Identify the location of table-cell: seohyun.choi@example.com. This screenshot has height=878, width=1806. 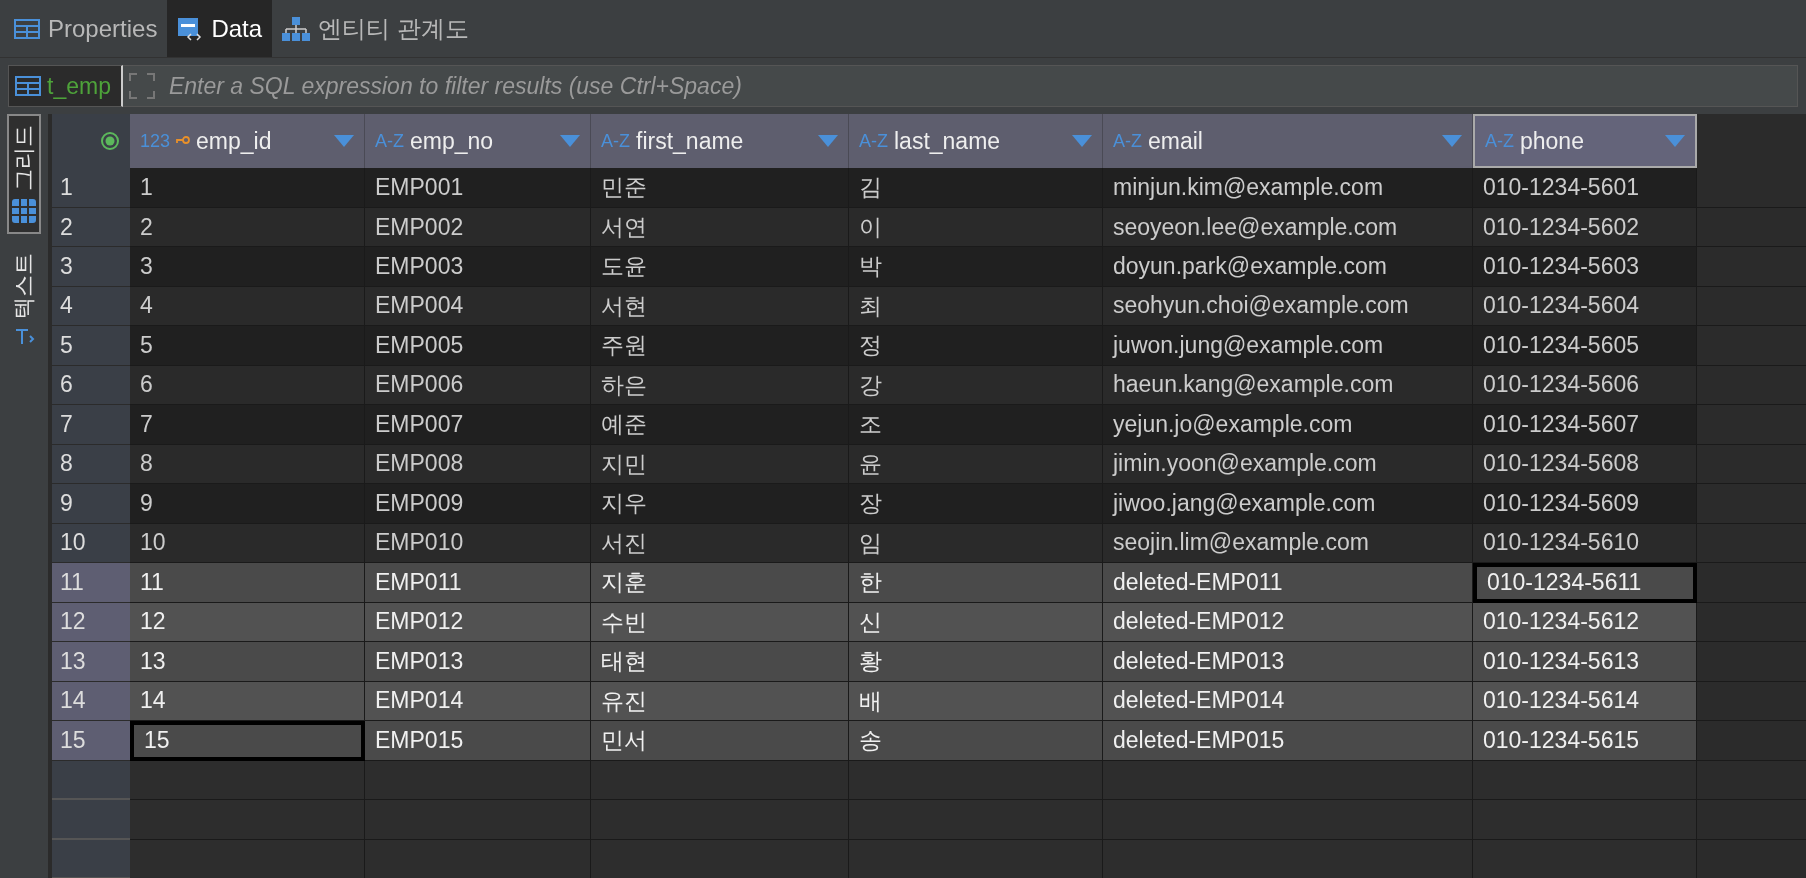
(1288, 306).